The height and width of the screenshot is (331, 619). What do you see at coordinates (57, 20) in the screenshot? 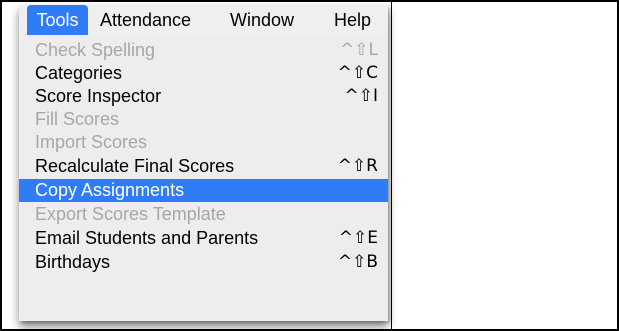
I see `menubar-tools: Tools` at bounding box center [57, 20].